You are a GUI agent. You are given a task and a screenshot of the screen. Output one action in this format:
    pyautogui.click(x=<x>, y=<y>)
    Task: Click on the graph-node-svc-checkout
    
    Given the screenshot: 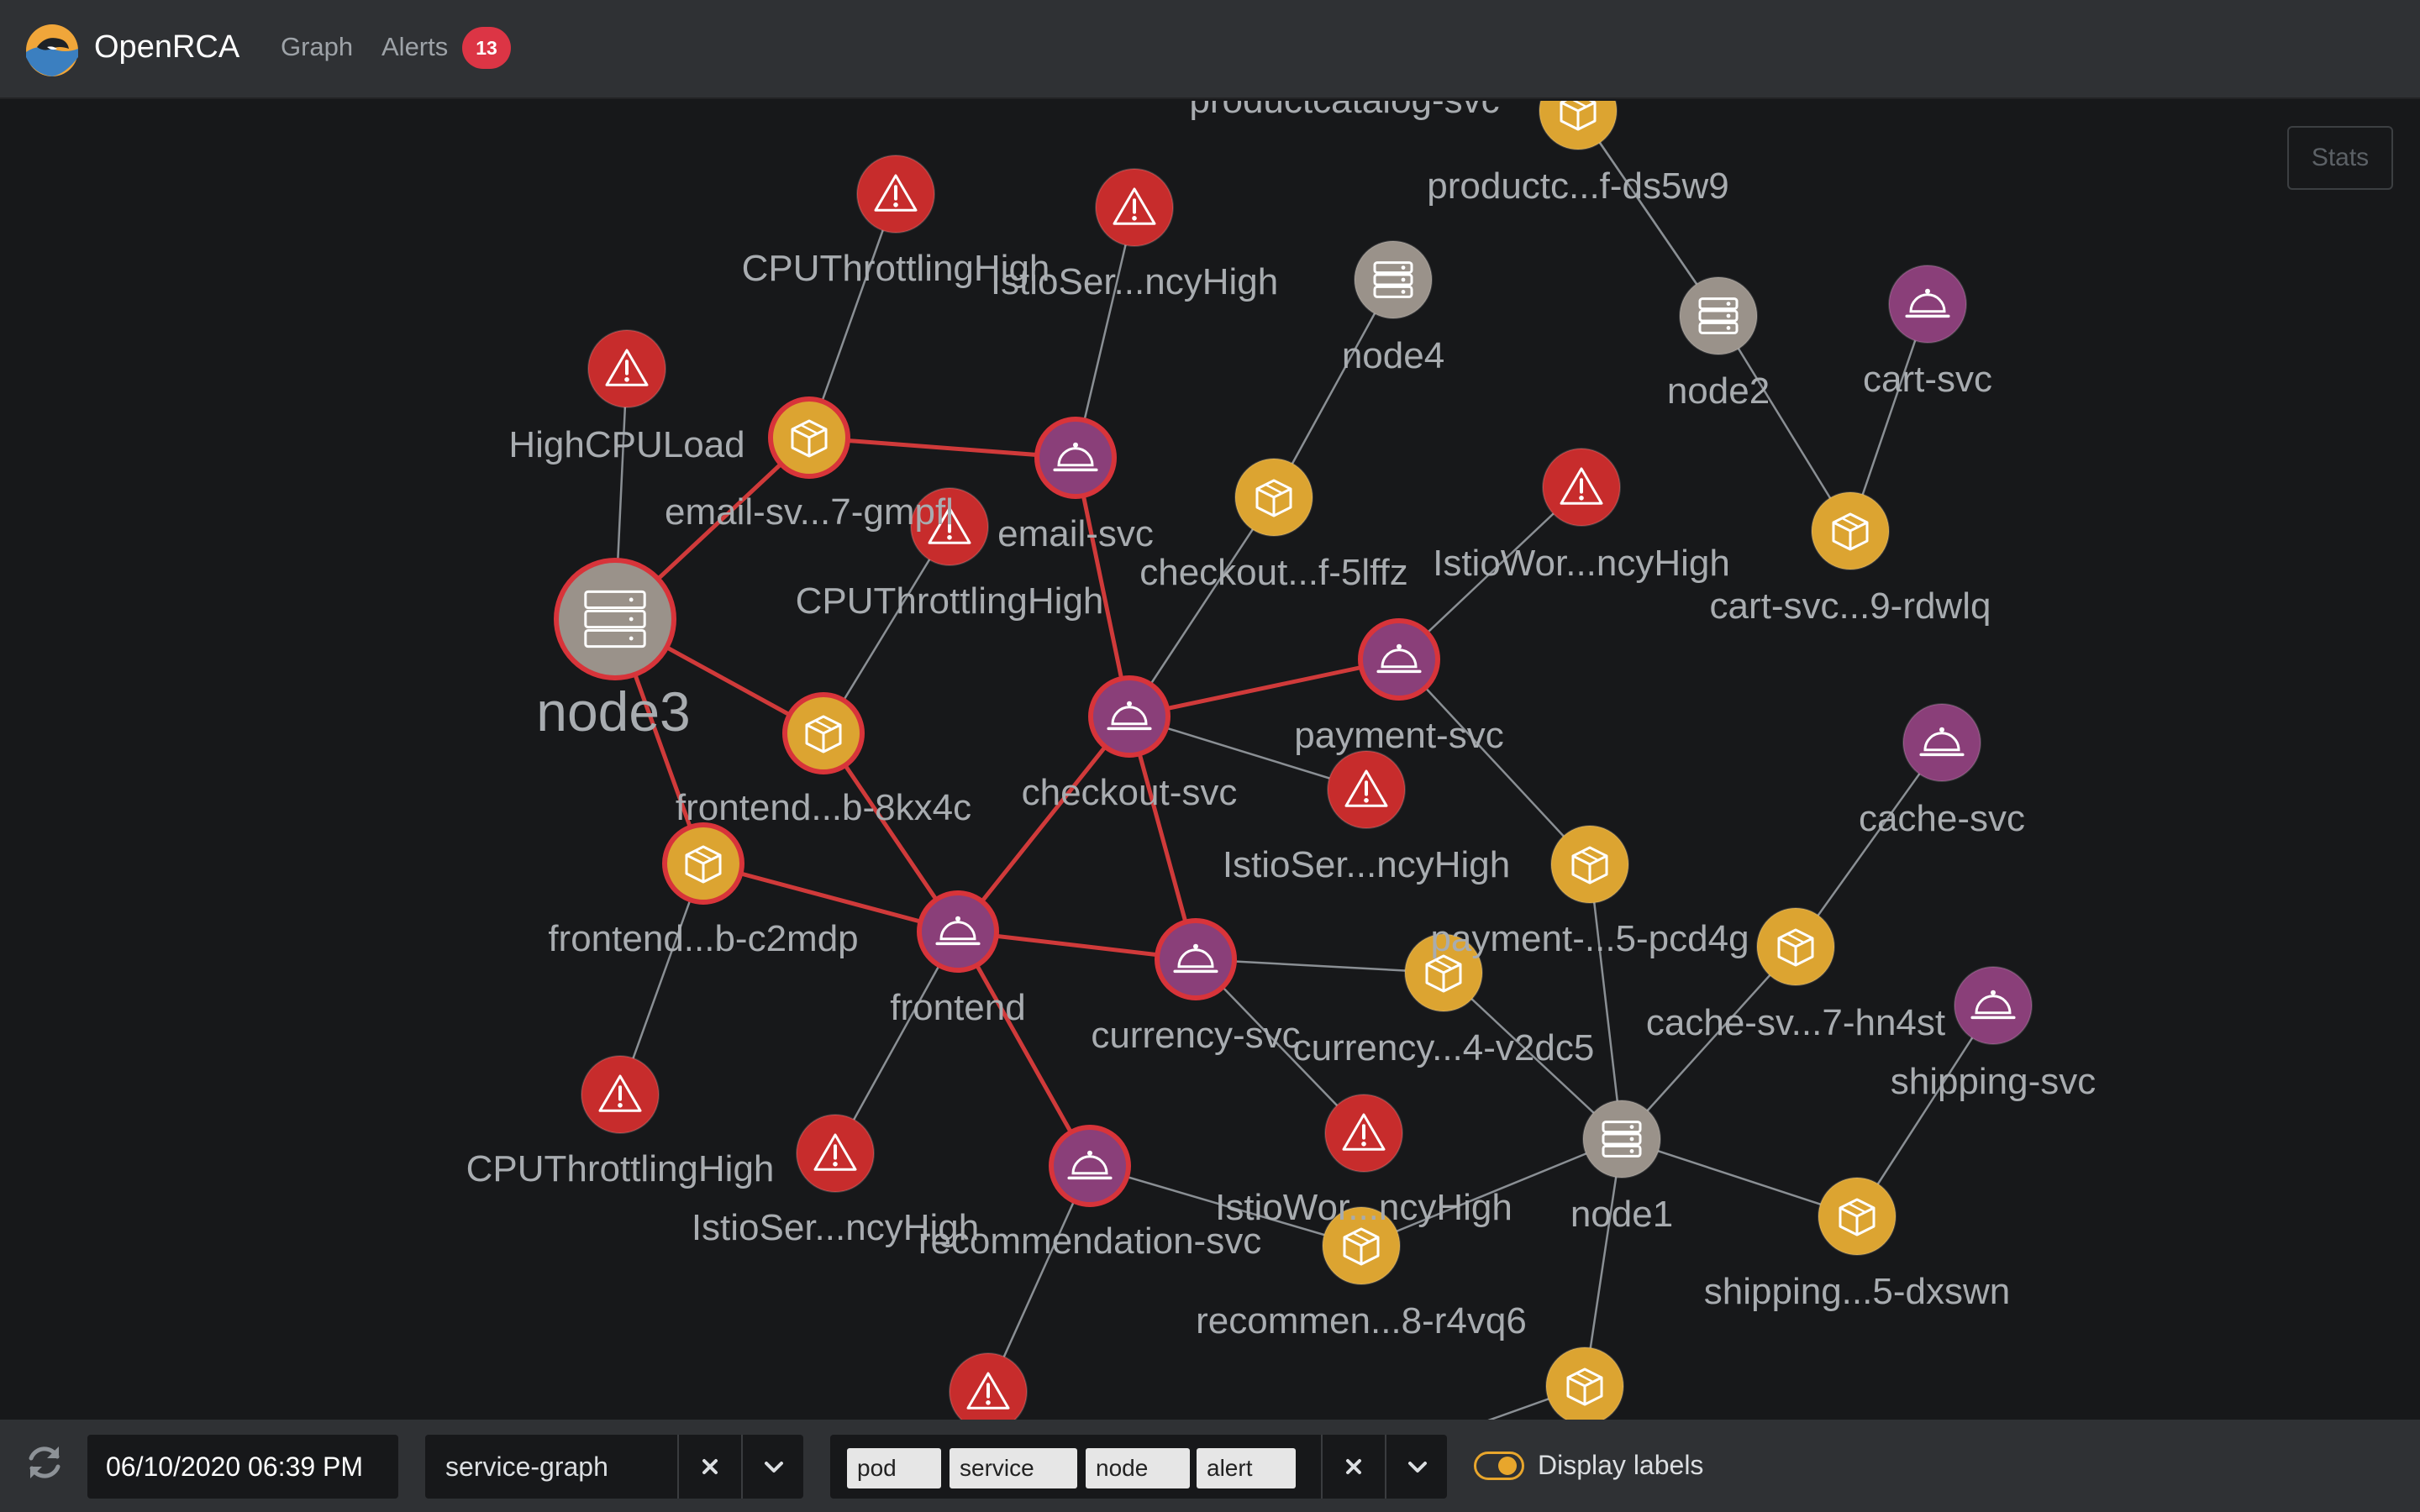 What is the action you would take?
    pyautogui.click(x=1130, y=716)
    